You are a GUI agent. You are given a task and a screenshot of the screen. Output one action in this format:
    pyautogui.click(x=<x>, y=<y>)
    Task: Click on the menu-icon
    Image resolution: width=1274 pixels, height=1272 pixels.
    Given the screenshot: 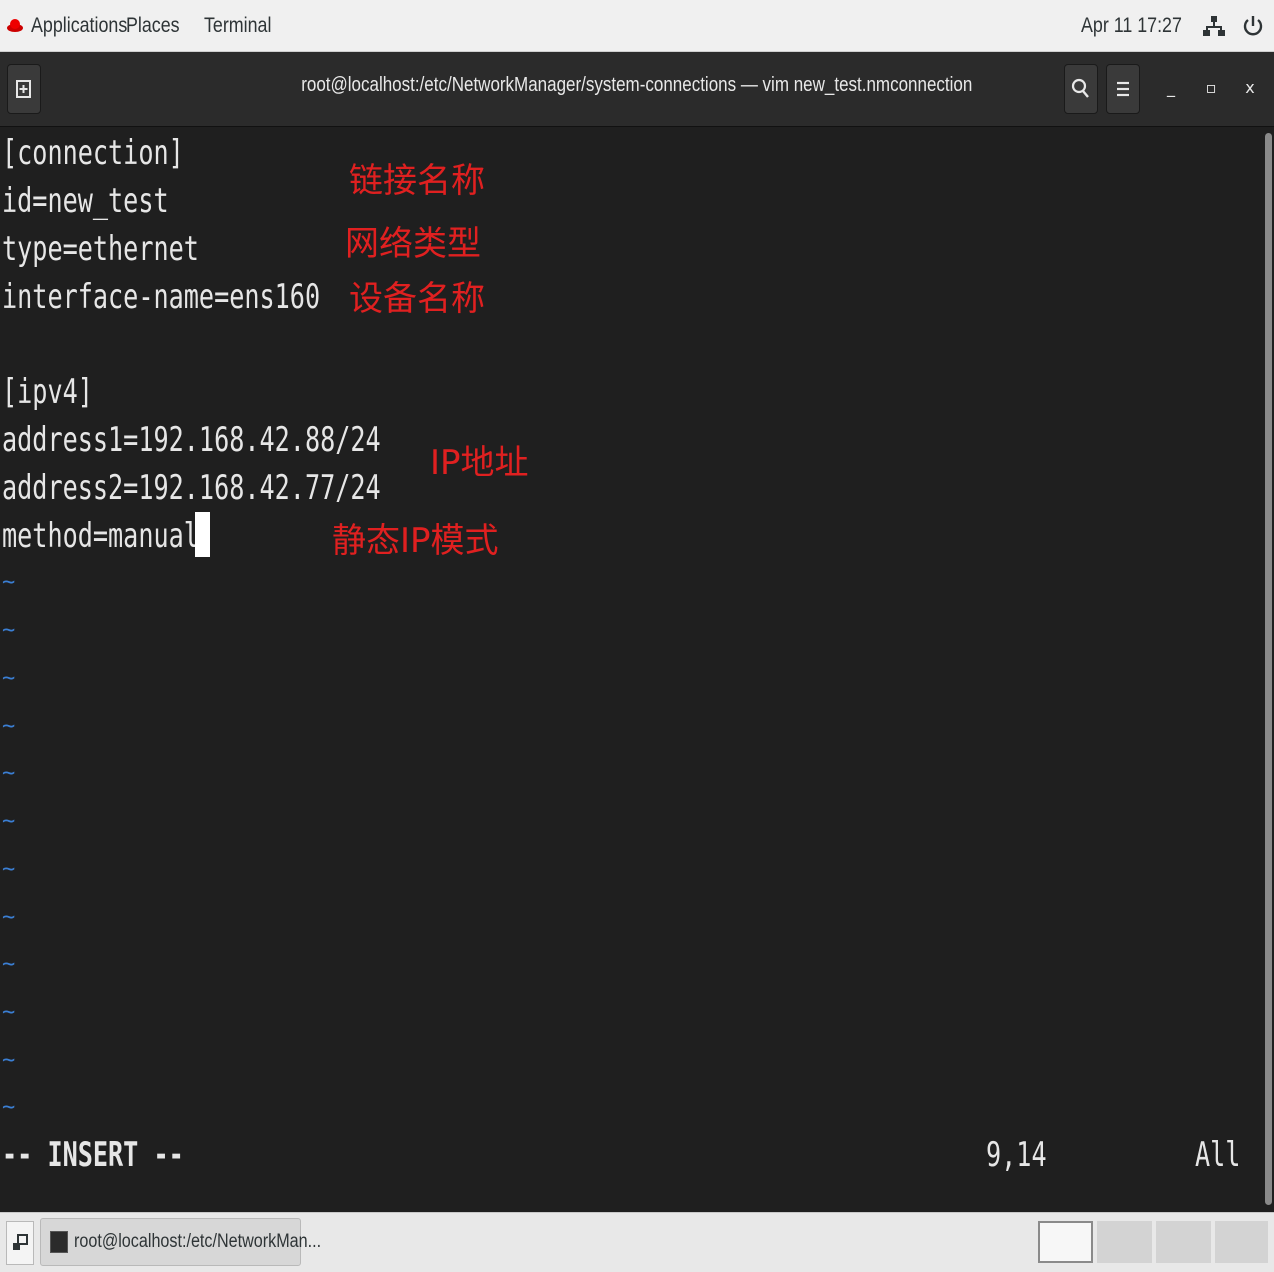 What is the action you would take?
    pyautogui.click(x=1123, y=89)
    